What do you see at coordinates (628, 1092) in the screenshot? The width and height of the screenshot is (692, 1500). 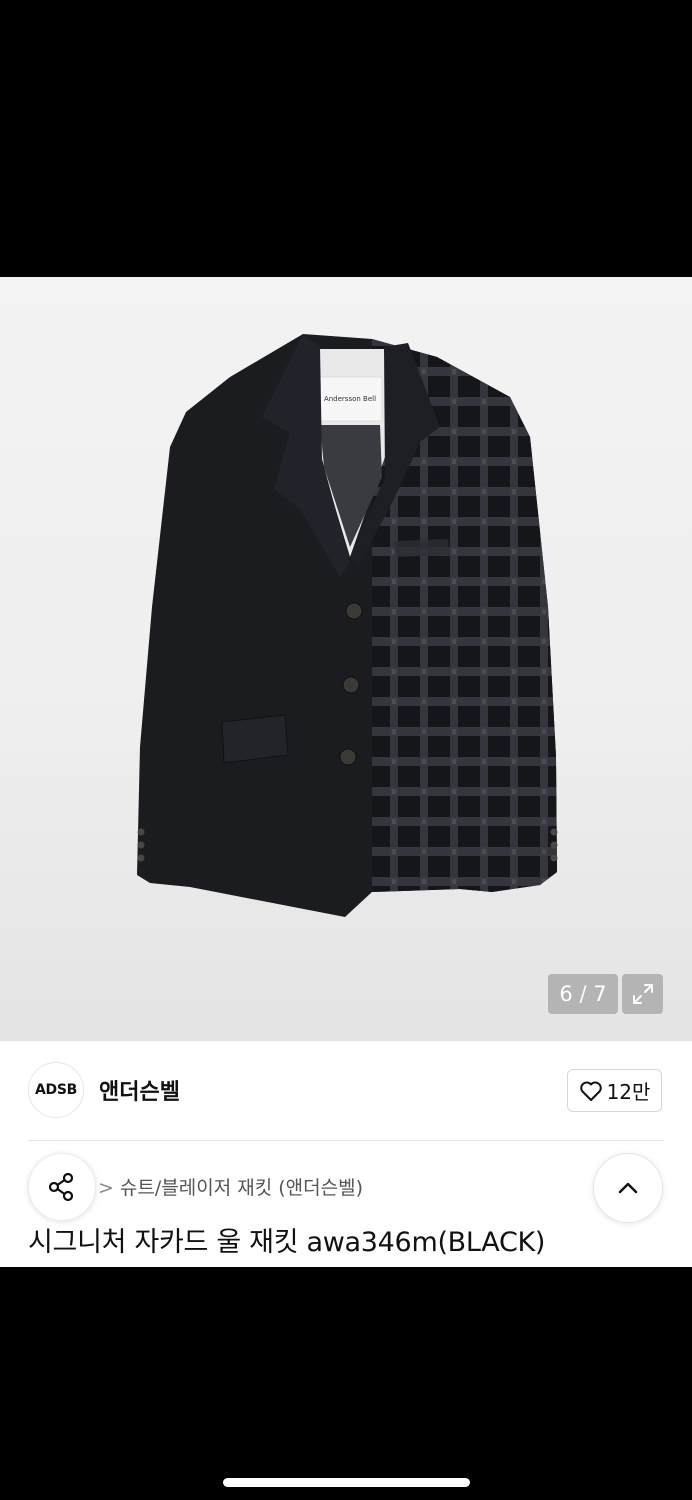 I see `like-count: 12만` at bounding box center [628, 1092].